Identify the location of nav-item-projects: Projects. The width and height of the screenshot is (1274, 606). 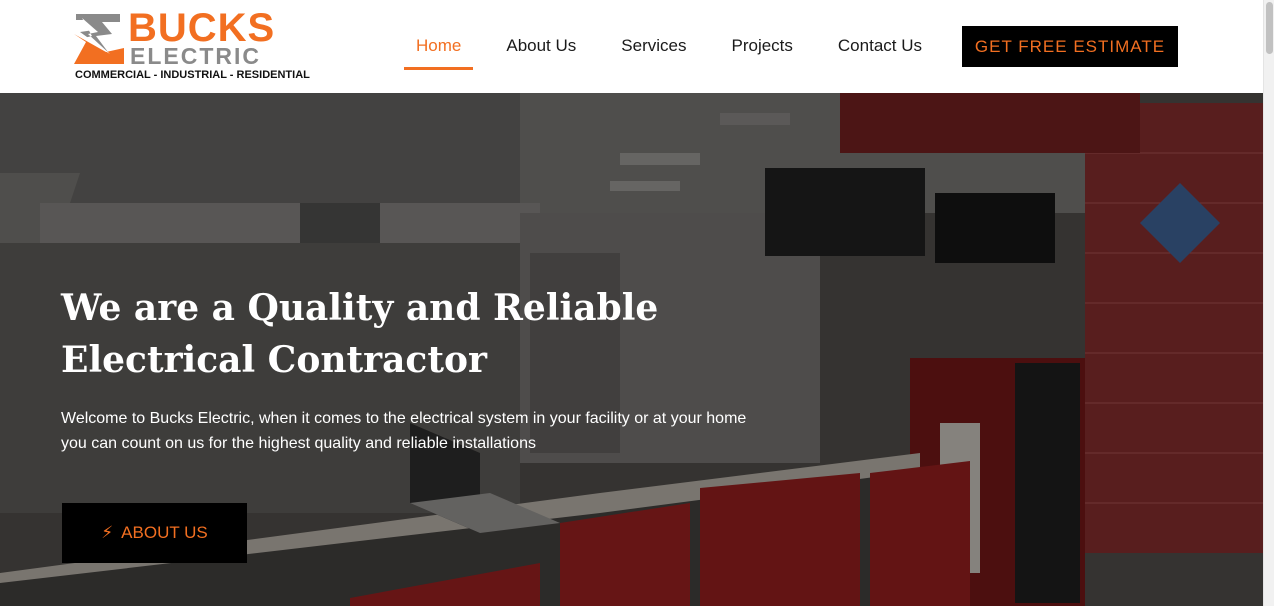
(761, 48).